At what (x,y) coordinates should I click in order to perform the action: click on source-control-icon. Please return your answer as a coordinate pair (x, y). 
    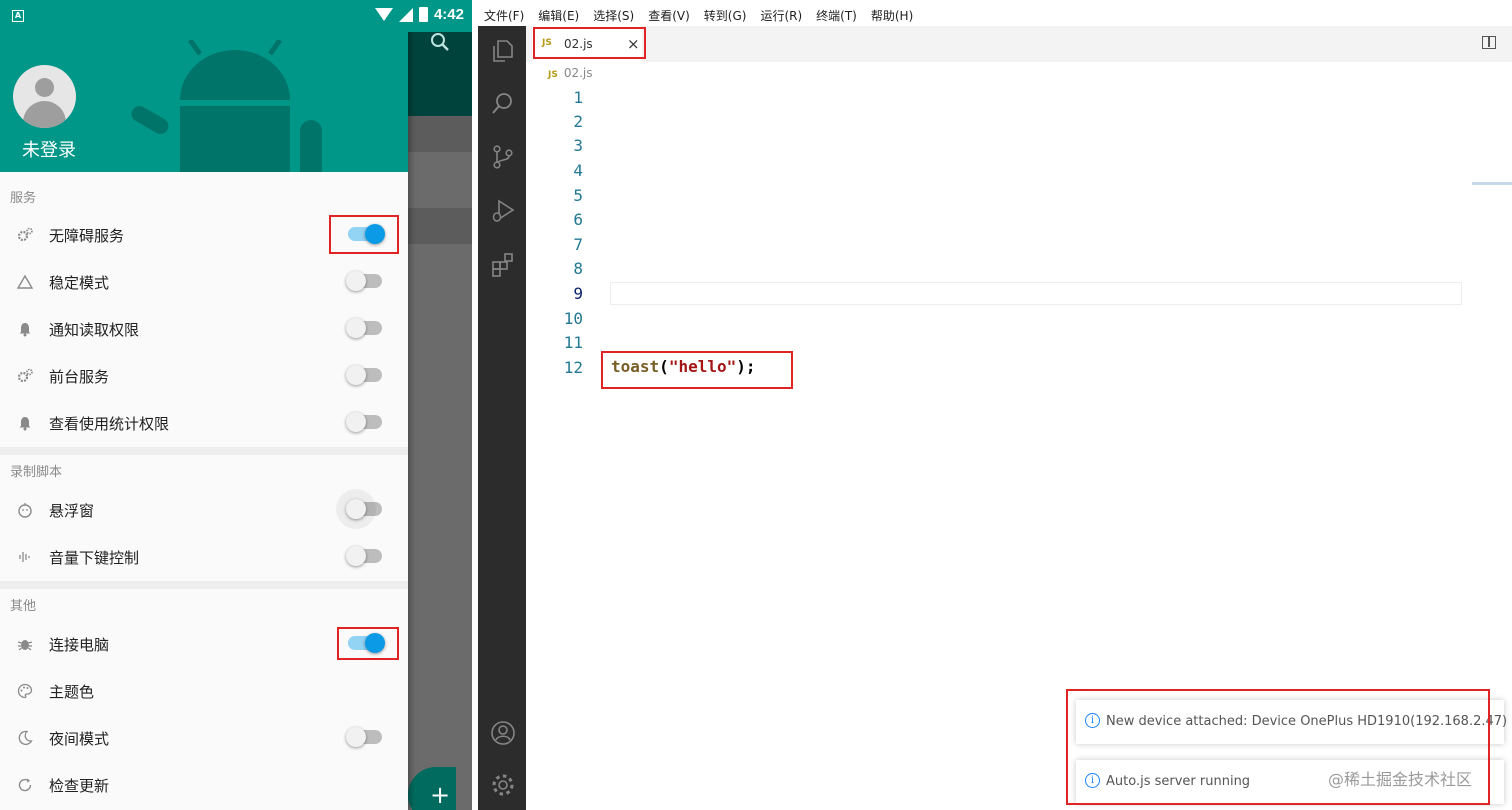
    Looking at the image, I should click on (503, 157).